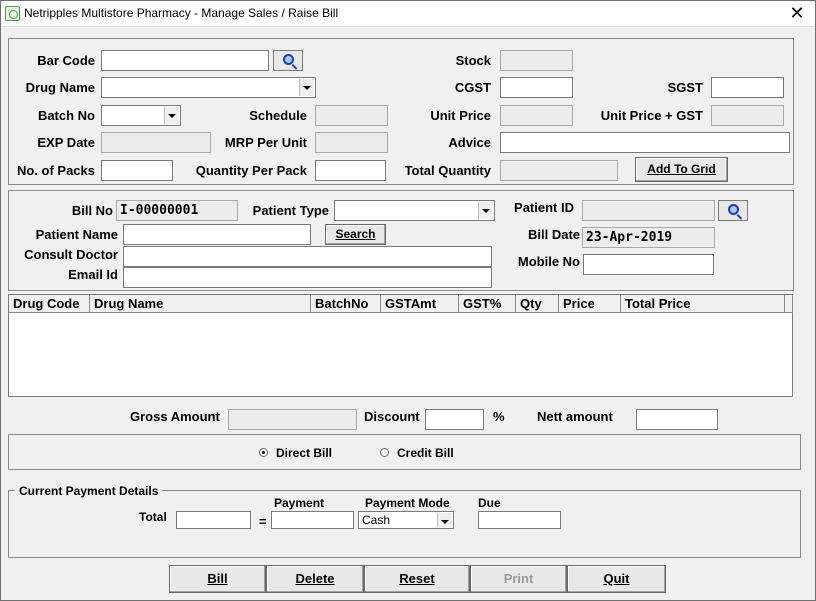  What do you see at coordinates (307, 277) in the screenshot?
I see `email-input` at bounding box center [307, 277].